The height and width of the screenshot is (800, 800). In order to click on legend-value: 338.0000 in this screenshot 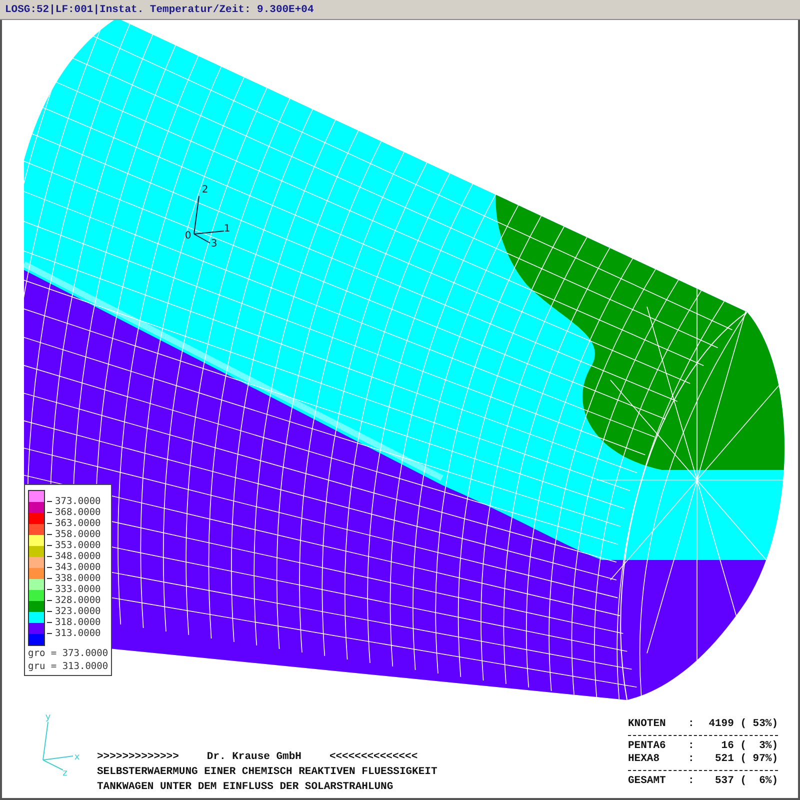, I will do `click(78, 578)`.